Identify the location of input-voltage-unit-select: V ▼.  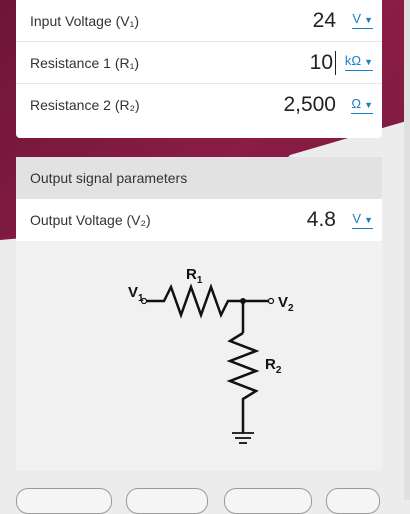
(362, 20).